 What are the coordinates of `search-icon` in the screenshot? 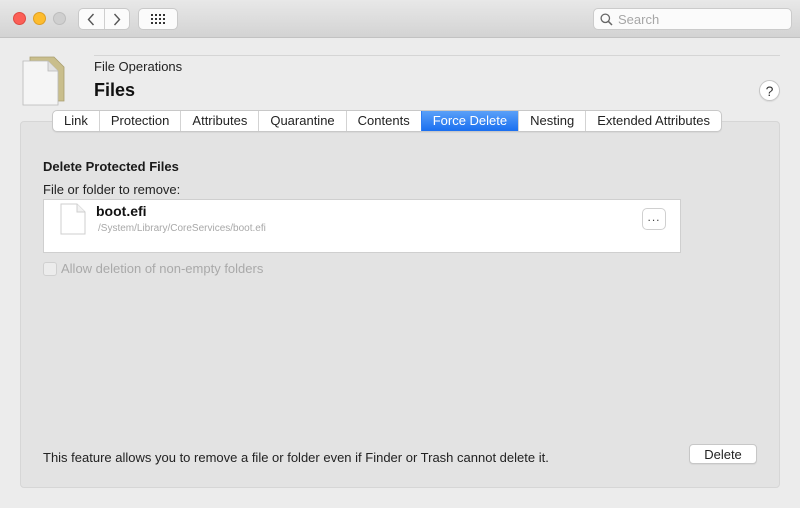 It's located at (606, 19).